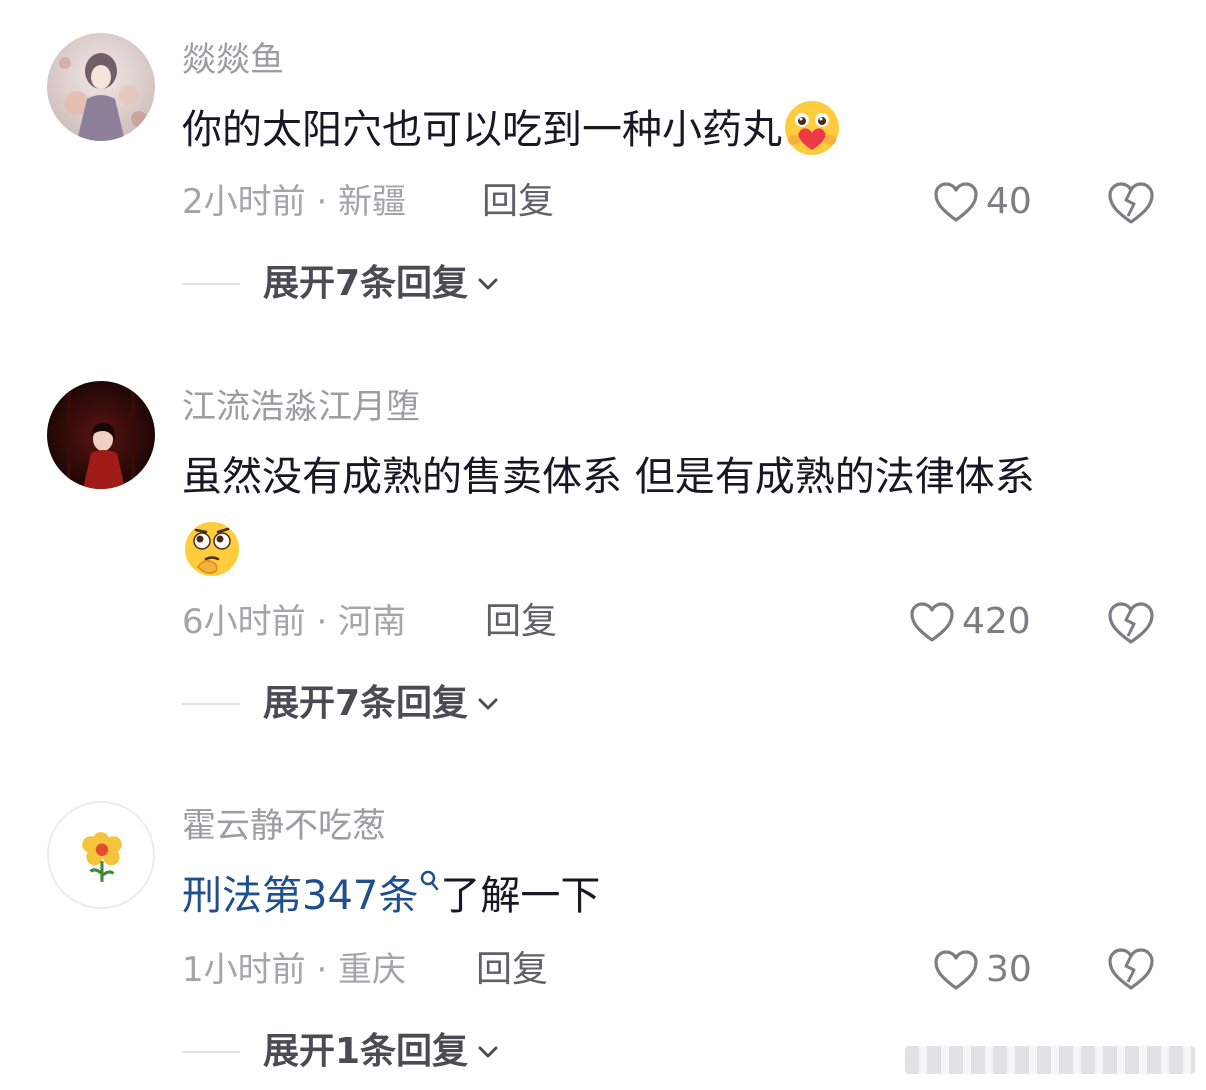 The height and width of the screenshot is (1090, 1206). What do you see at coordinates (294, 622) in the screenshot?
I see `time-location: 6小时前 · 河南` at bounding box center [294, 622].